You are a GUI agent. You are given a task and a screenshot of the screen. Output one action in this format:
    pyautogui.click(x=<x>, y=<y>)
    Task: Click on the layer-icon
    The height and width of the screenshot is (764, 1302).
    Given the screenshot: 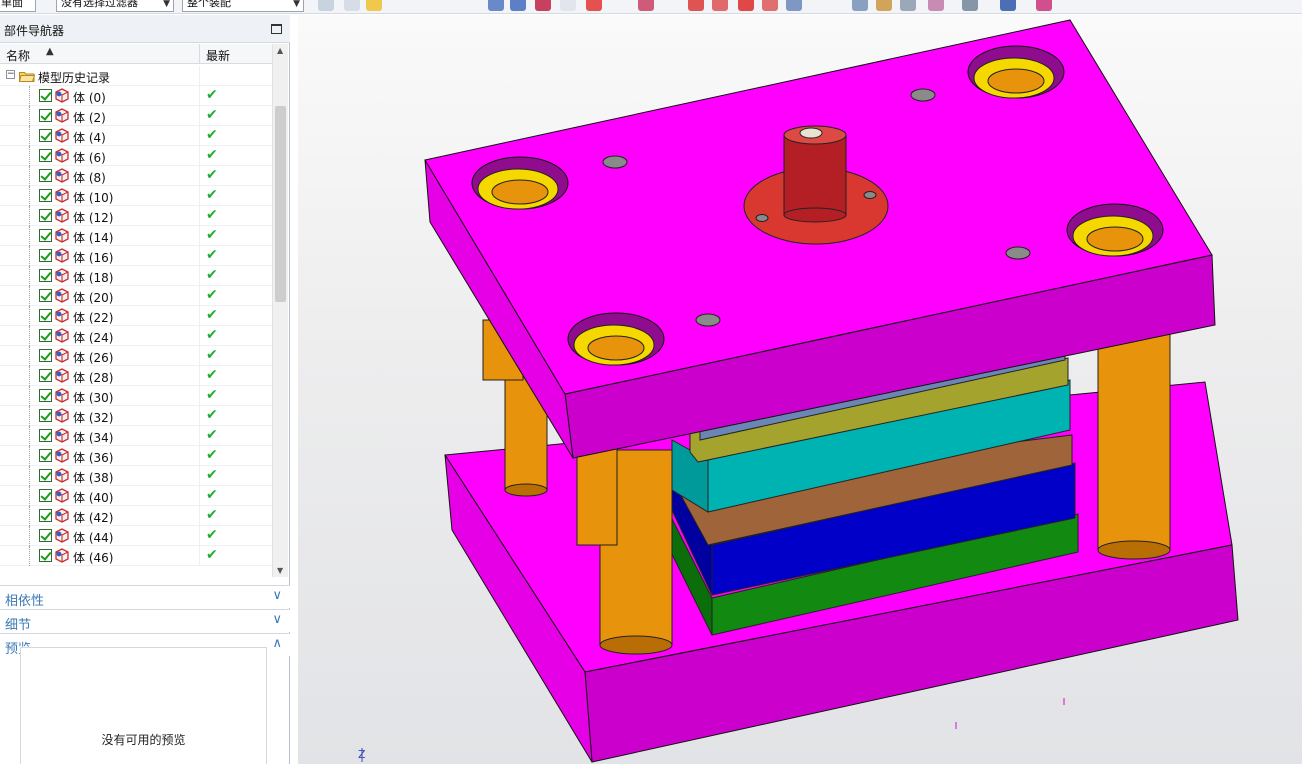 What is the action you would take?
    pyautogui.click(x=936, y=5)
    